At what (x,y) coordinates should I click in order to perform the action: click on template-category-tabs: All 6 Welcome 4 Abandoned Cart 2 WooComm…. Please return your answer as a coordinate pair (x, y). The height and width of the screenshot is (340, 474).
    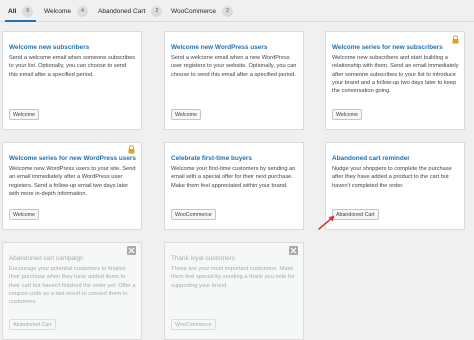
    Looking at the image, I should click on (237, 11).